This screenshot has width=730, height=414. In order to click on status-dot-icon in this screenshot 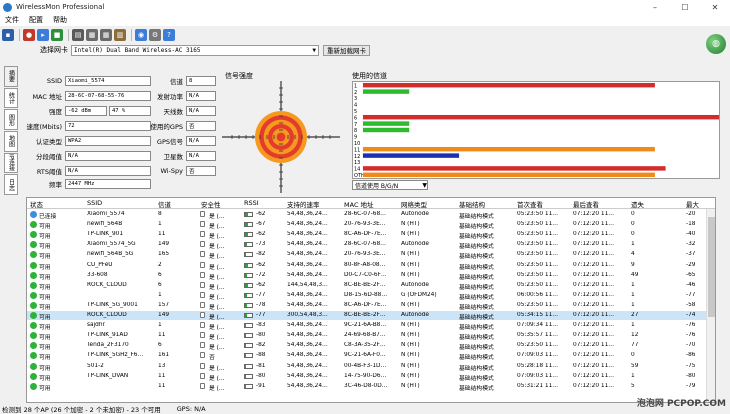, I will do `click(33, 315)`.